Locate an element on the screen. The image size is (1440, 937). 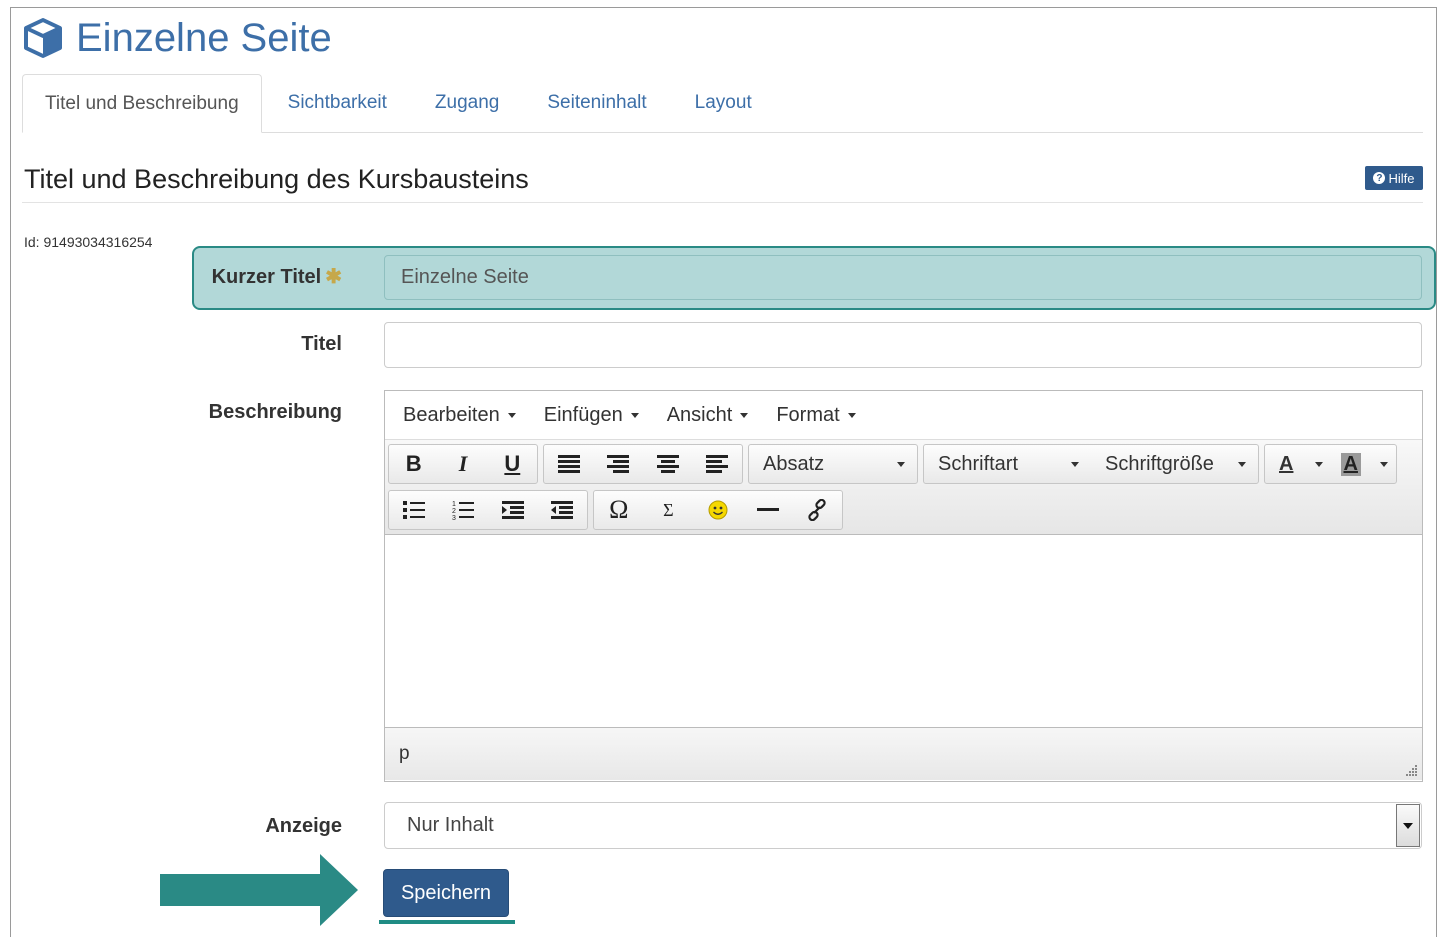
indent-icon is located at coordinates (512, 510).